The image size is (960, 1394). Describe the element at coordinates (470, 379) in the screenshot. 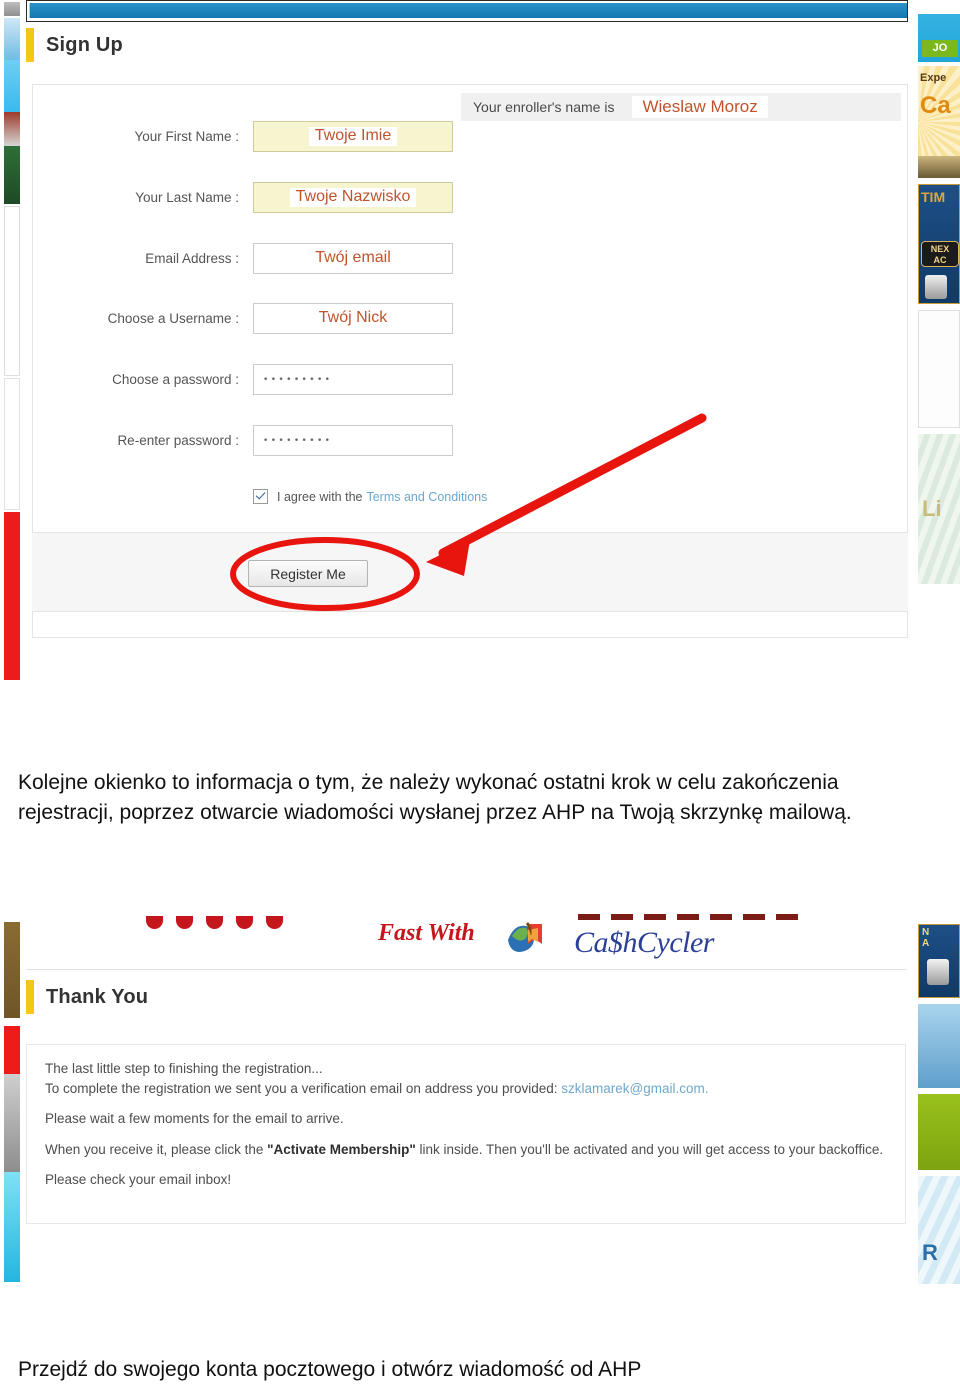

I see `form-row-password: Choose a password : •••••••••` at that location.